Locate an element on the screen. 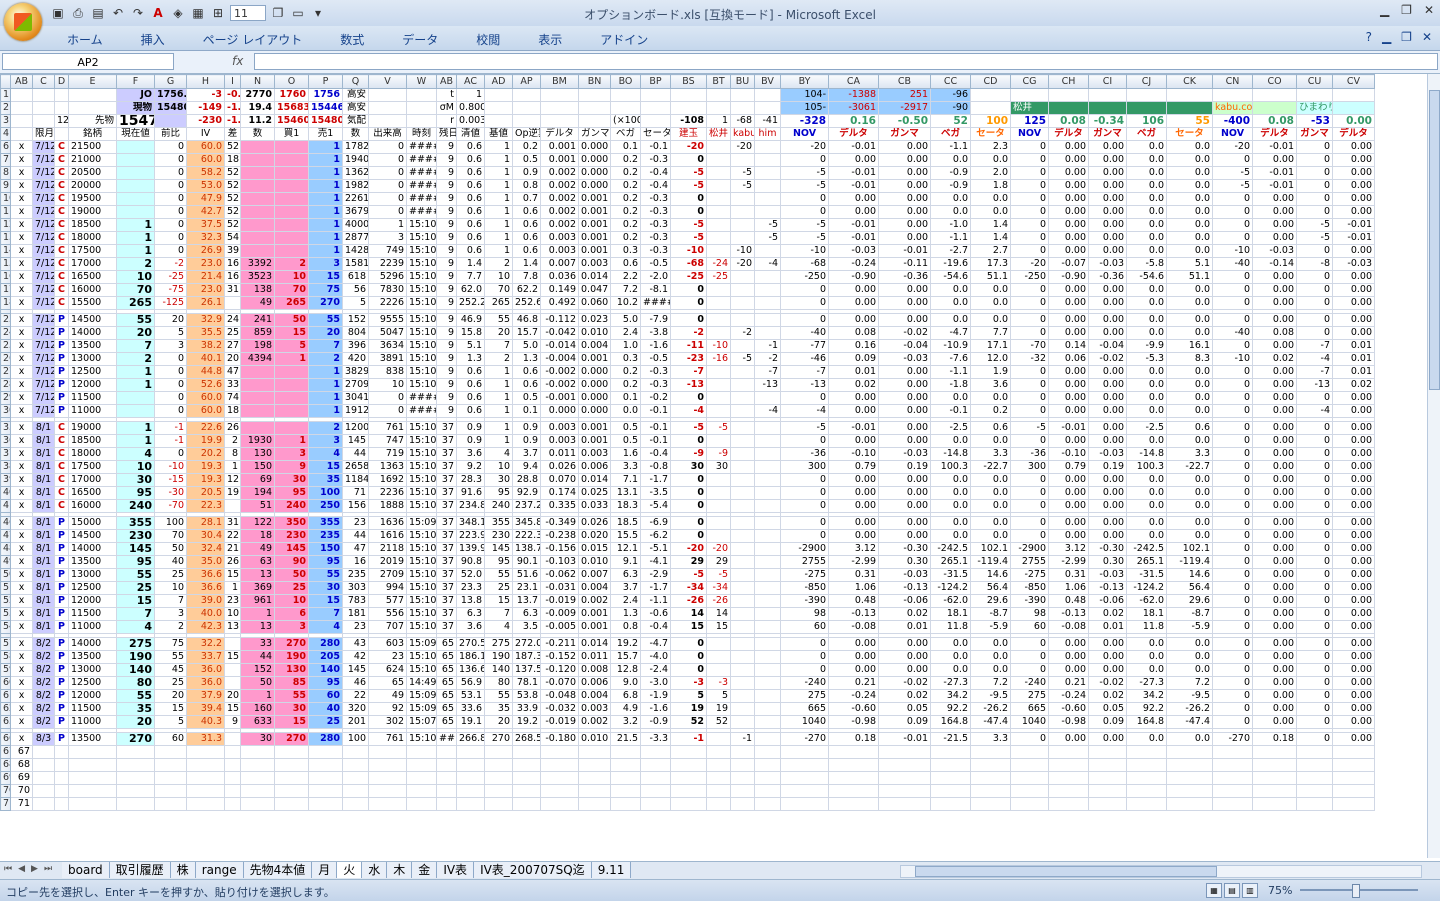 This screenshot has width=1440, height=901. cell: 23.0 is located at coordinates (205, 290).